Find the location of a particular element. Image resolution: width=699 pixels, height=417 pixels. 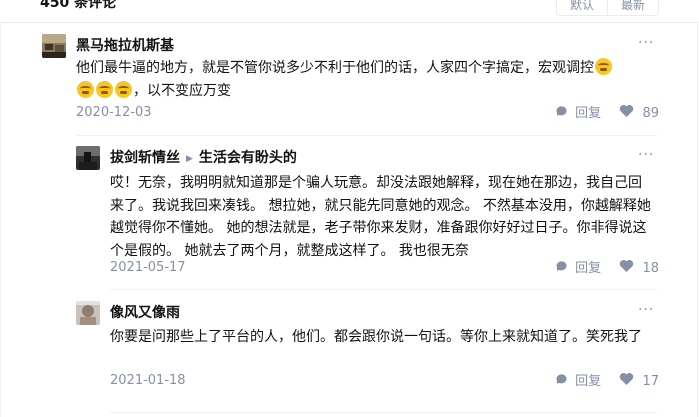

sort-toggle: 默认 最新 is located at coordinates (607, 8).